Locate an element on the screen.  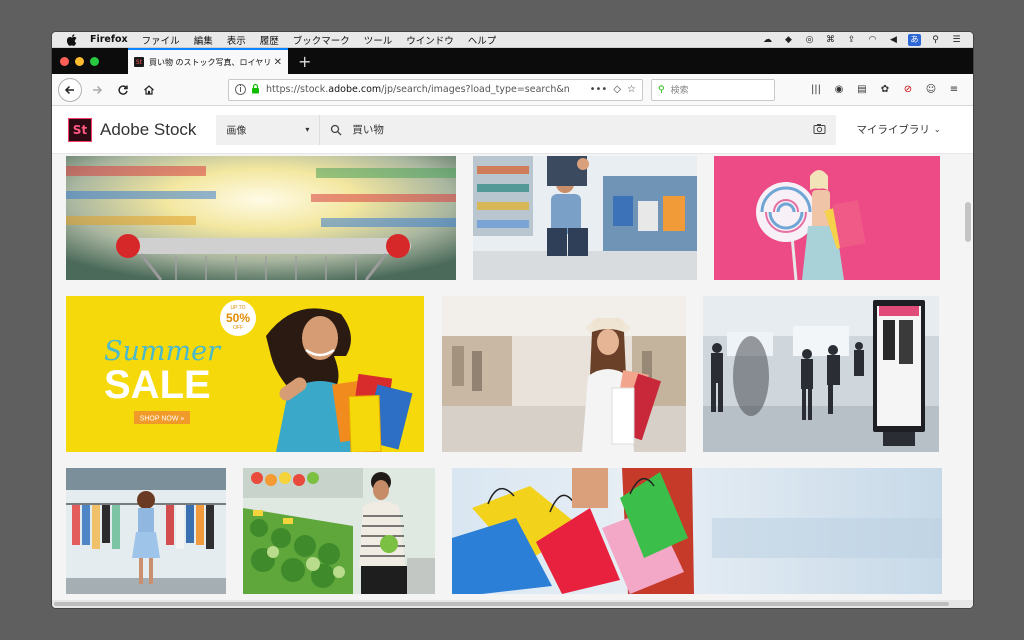
menu-file: ファイル is located at coordinates (161, 40).